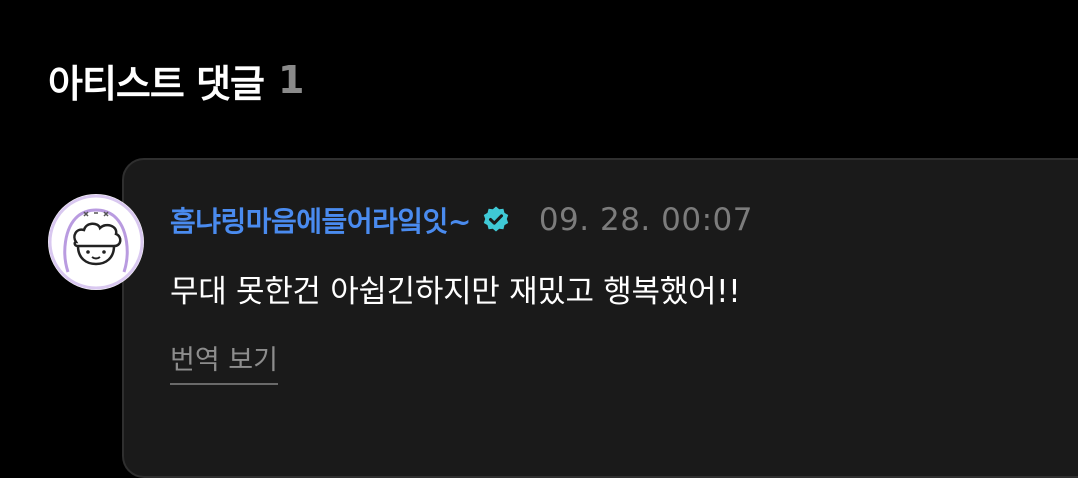 The height and width of the screenshot is (478, 1078). I want to click on comment-count: 1, so click(291, 80).